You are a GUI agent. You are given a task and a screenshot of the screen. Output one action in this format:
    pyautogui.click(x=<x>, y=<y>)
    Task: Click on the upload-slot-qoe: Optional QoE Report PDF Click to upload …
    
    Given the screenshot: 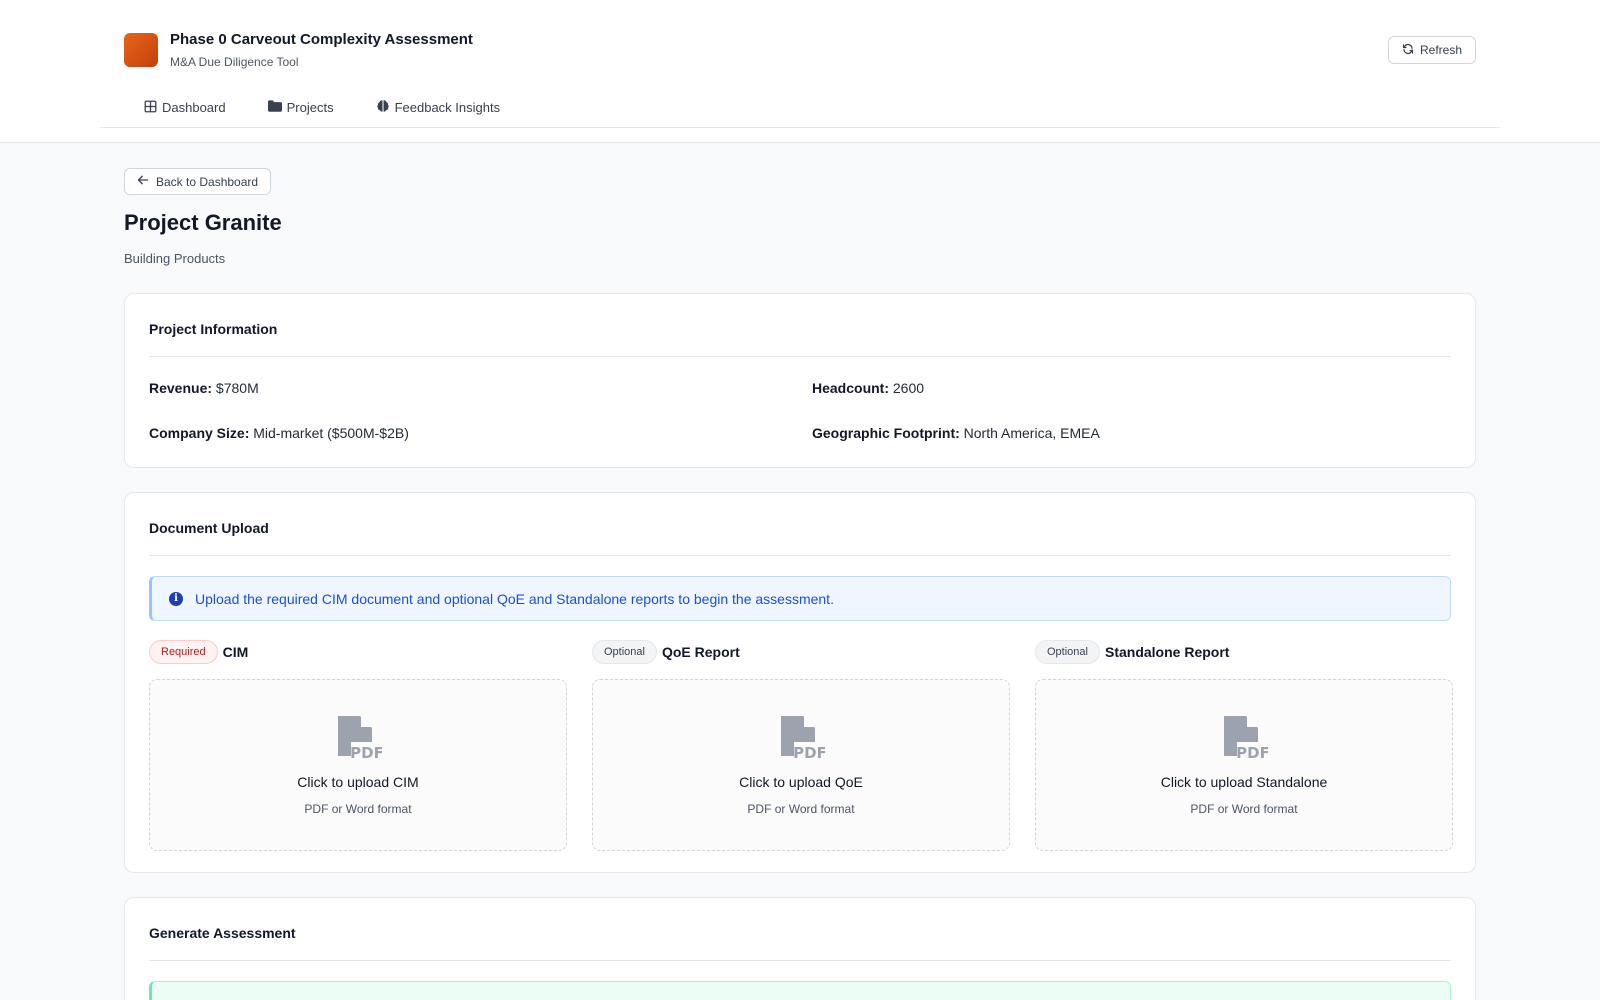 What is the action you would take?
    pyautogui.click(x=801, y=745)
    